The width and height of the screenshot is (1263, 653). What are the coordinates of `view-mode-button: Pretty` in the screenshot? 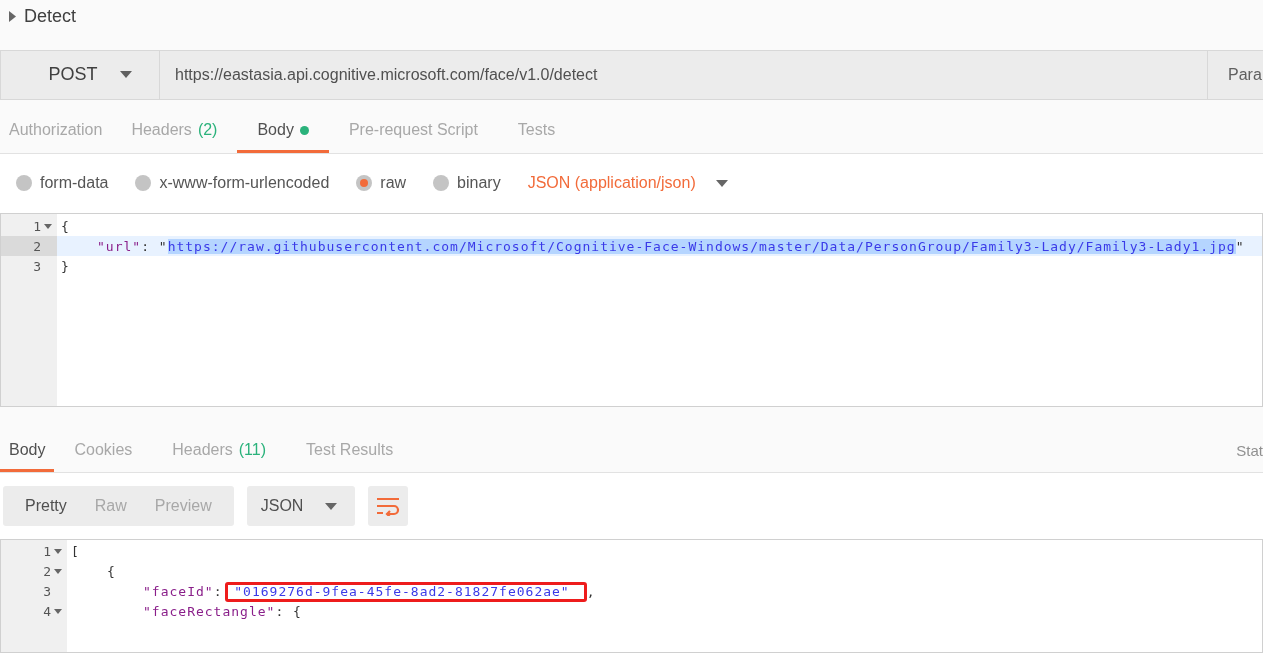 It's located at (46, 506).